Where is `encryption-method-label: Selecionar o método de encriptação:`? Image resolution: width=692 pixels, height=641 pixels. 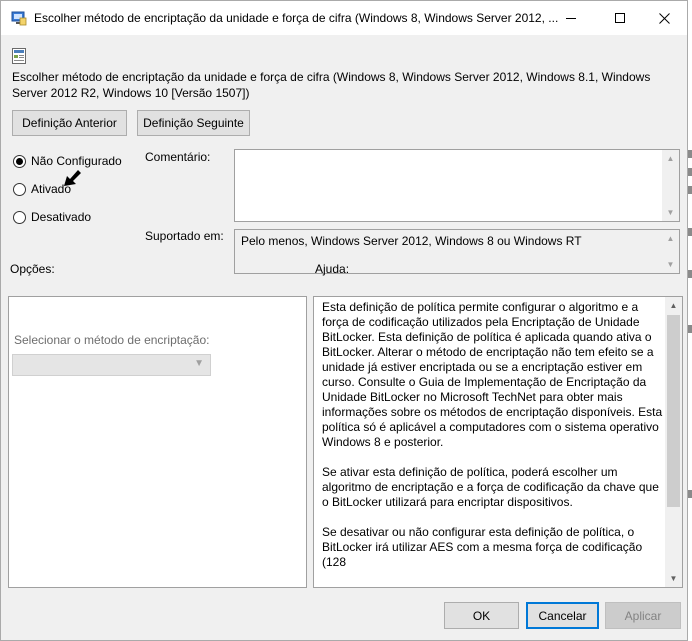
encryption-method-label: Selecionar o método de encriptação: is located at coordinates (112, 340).